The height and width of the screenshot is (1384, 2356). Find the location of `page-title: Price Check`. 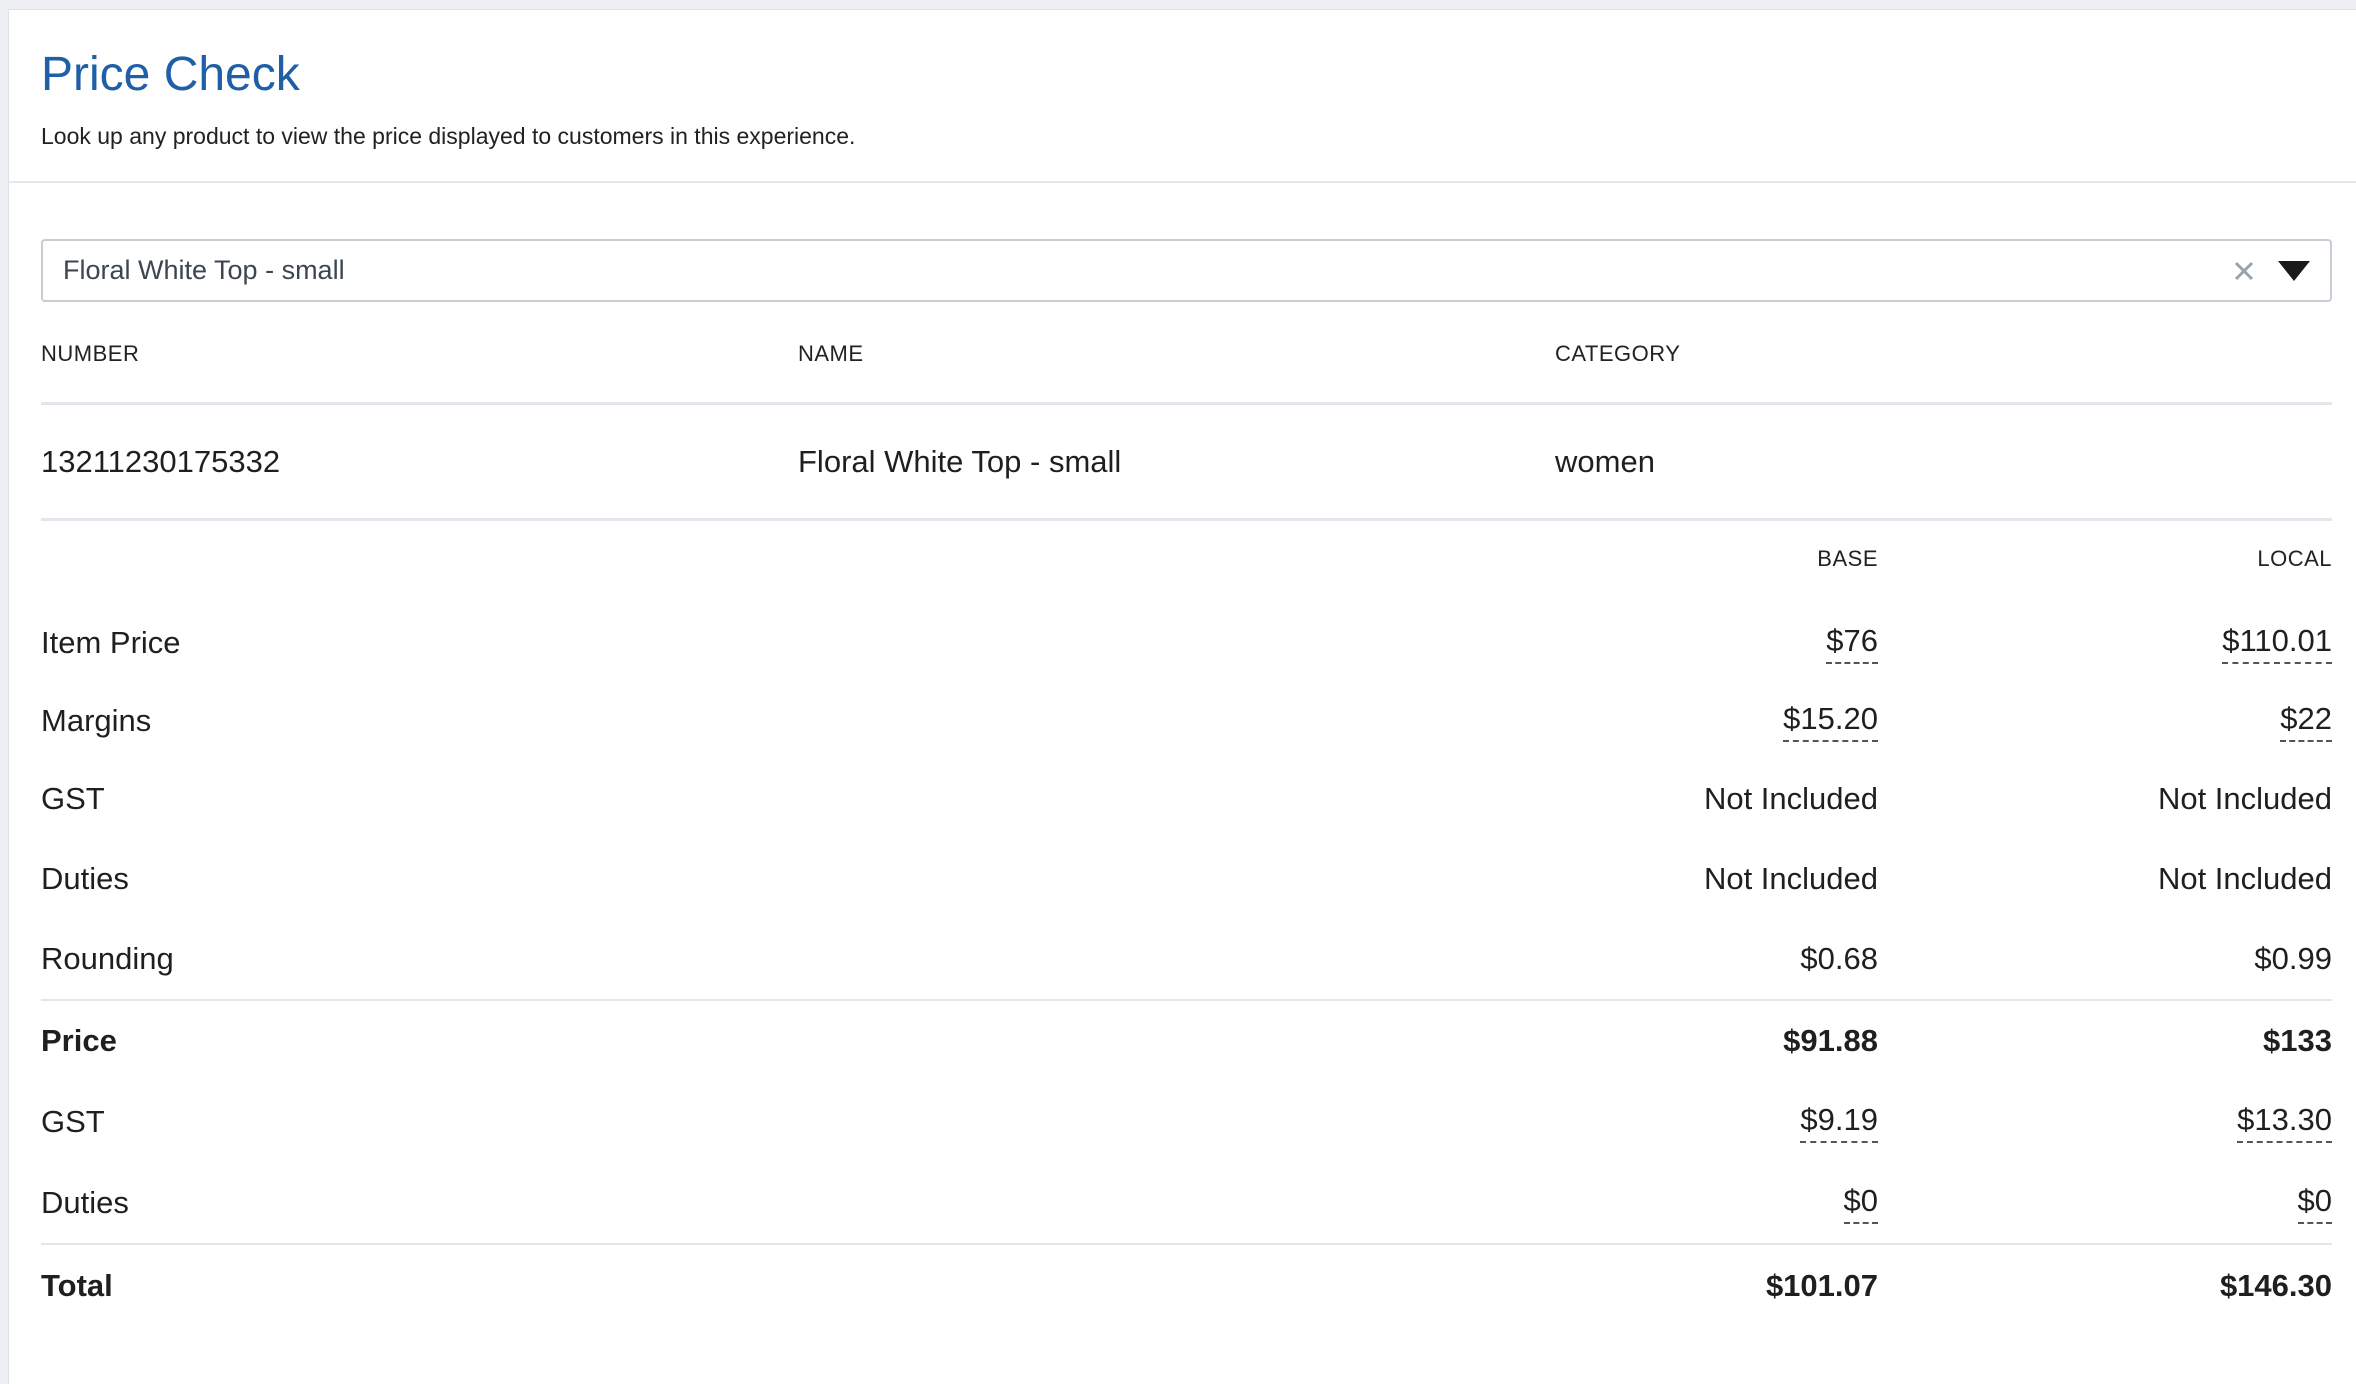

page-title: Price Check is located at coordinates (170, 74).